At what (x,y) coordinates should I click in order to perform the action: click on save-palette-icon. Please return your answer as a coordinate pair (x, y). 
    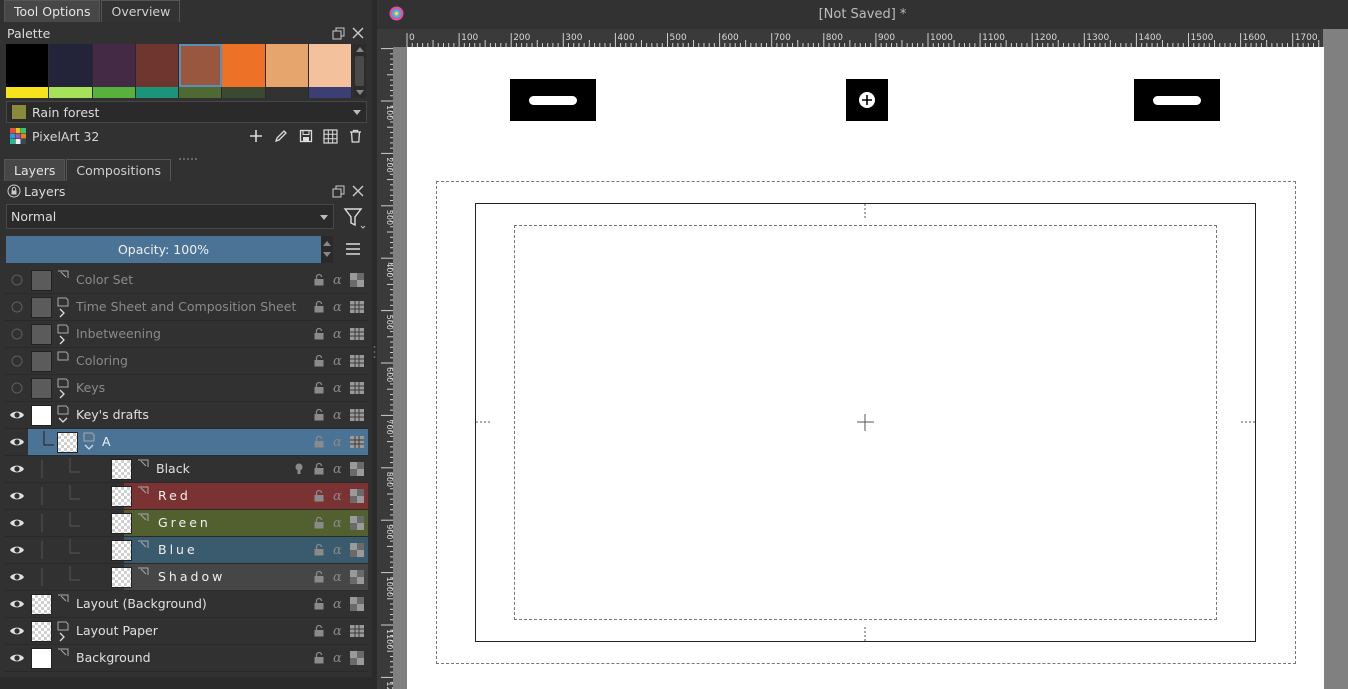
    Looking at the image, I should click on (305, 136).